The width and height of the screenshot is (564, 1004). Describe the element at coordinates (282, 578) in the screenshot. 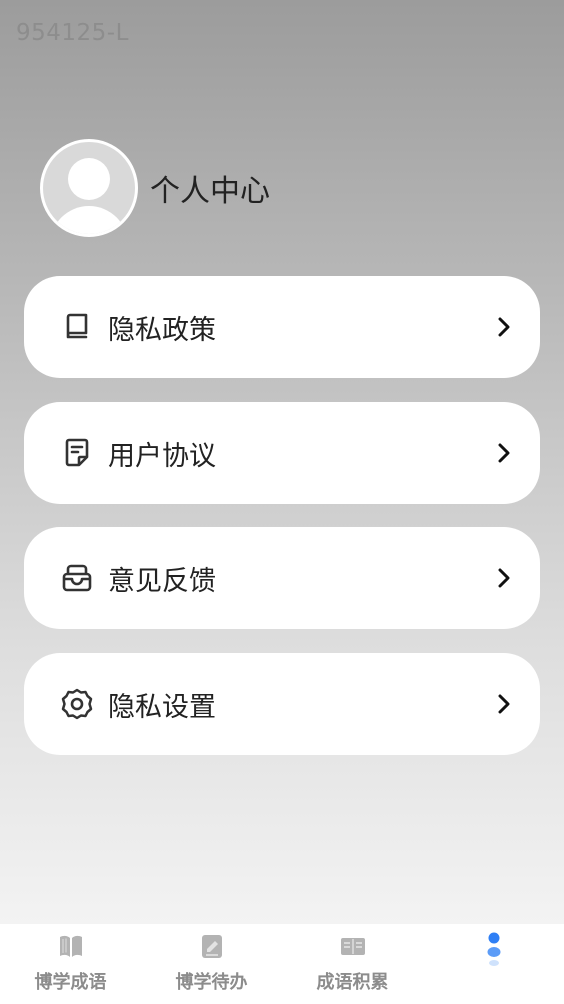

I see `menu-item-feedback: 意见反馈` at that location.